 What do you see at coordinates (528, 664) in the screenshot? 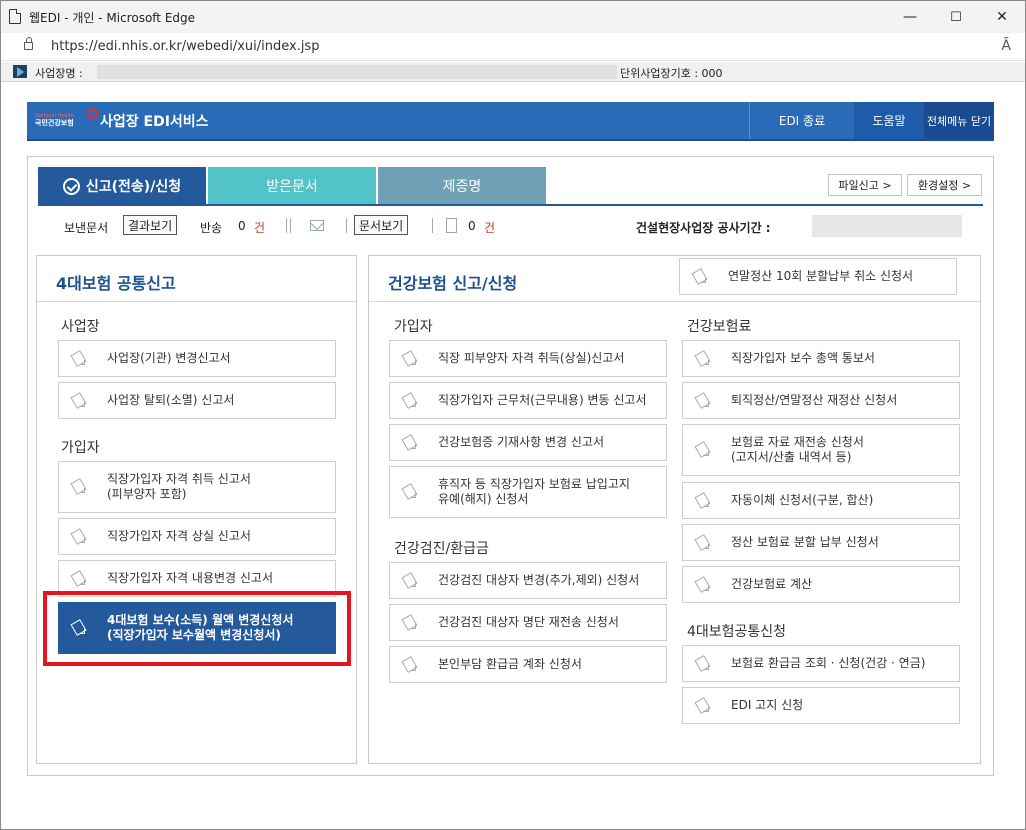
I see `list-item: 본인부담 환급금 계좌 신청서` at bounding box center [528, 664].